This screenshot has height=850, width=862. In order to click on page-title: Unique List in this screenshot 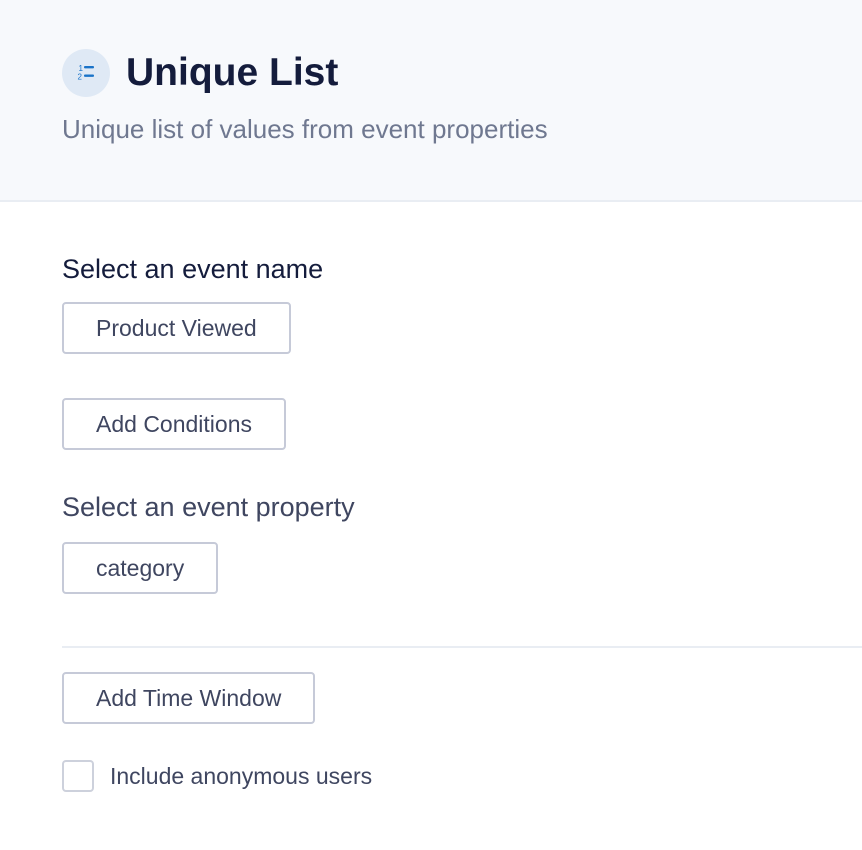, I will do `click(232, 72)`.